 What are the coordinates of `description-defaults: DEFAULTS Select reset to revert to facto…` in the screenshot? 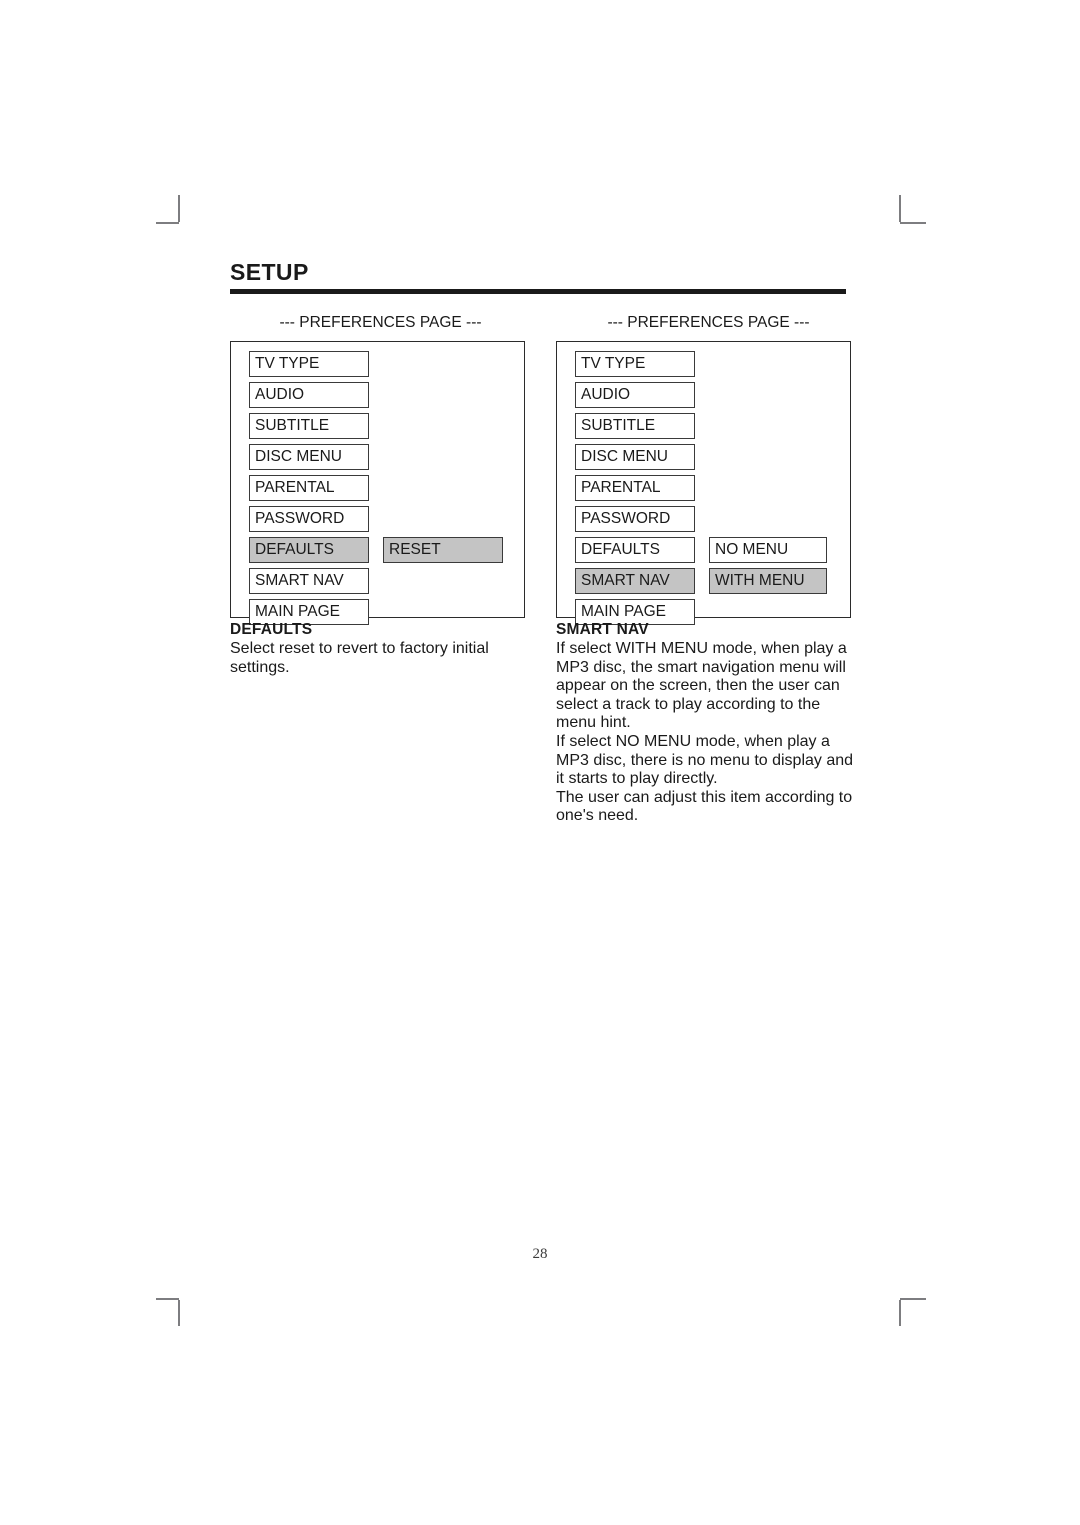 It's located at (380, 648).